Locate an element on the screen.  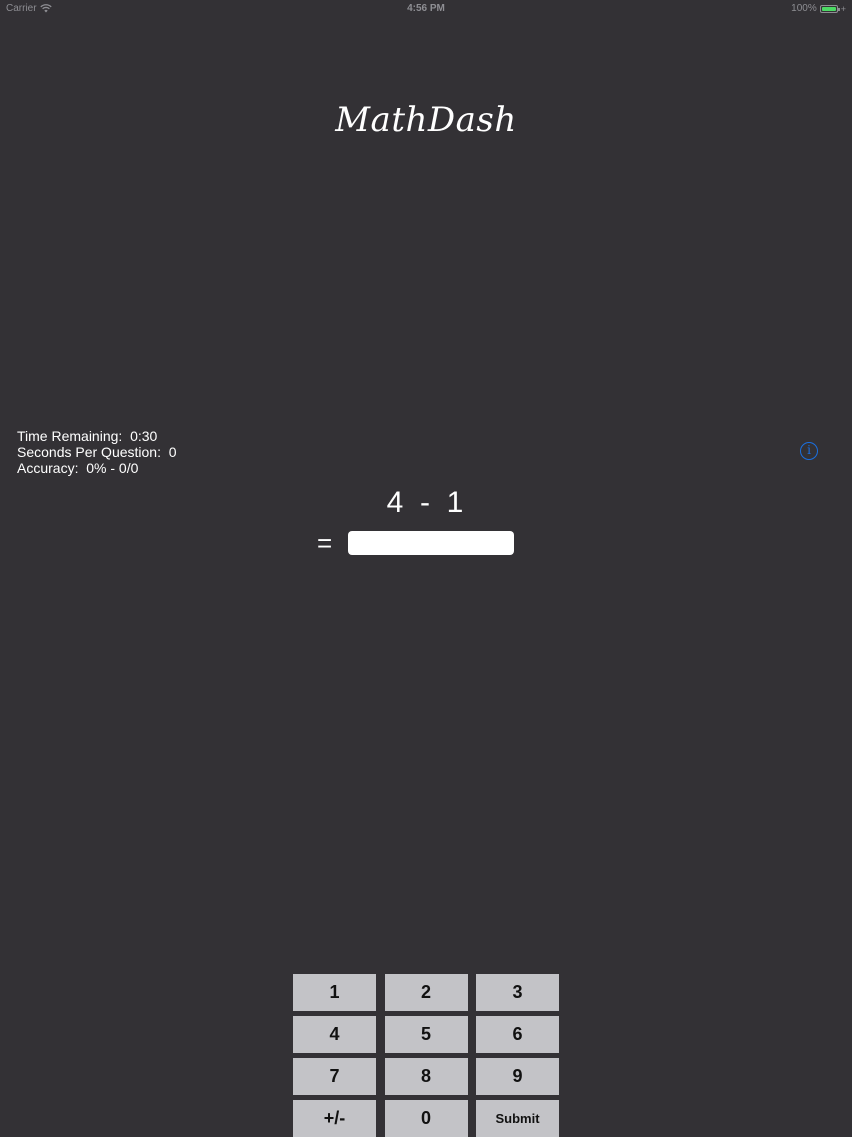
equals-sign: = is located at coordinates (325, 543).